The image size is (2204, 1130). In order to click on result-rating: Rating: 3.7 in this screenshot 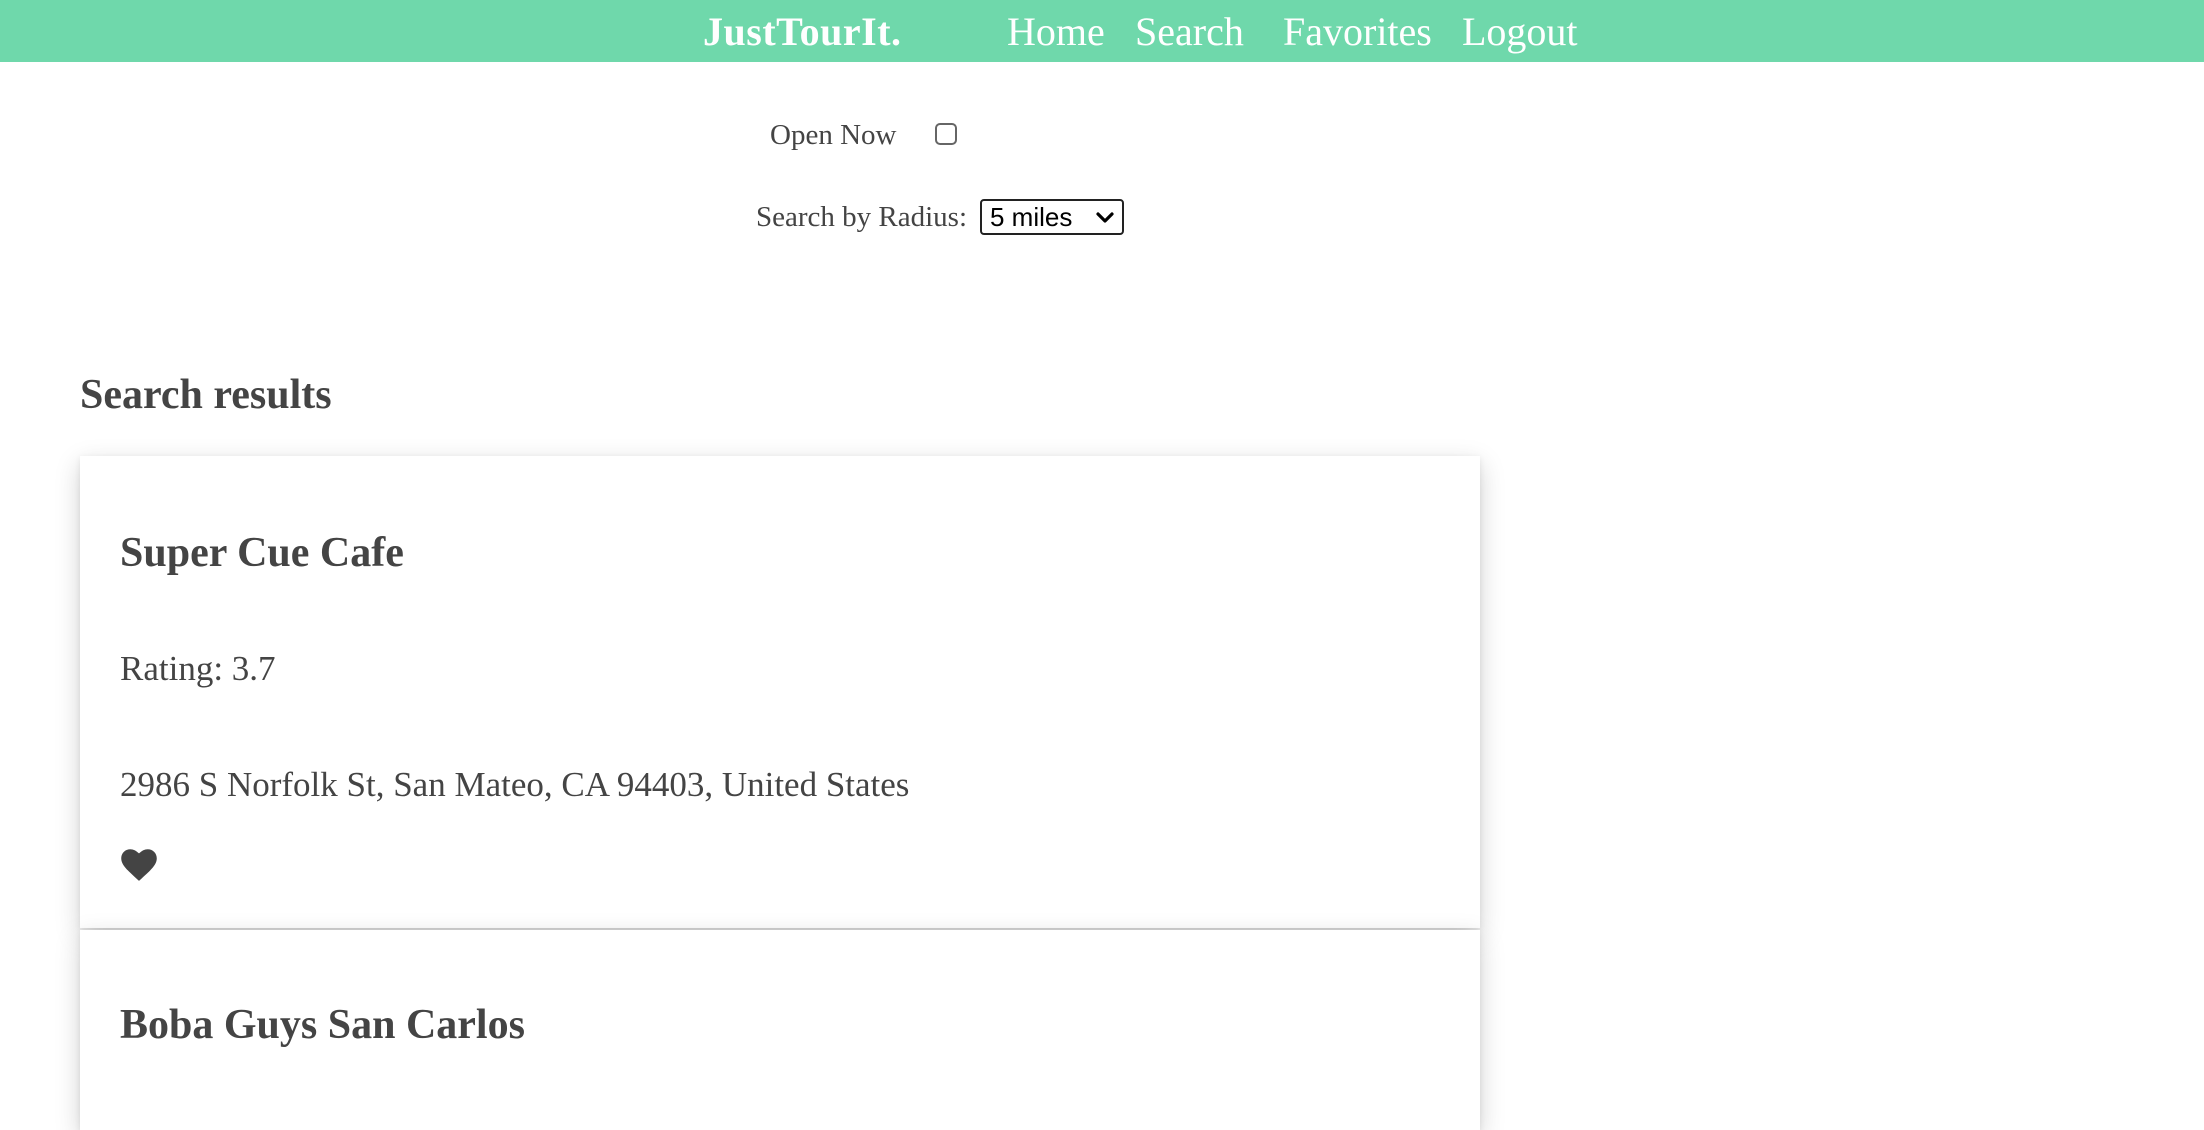, I will do `click(198, 668)`.